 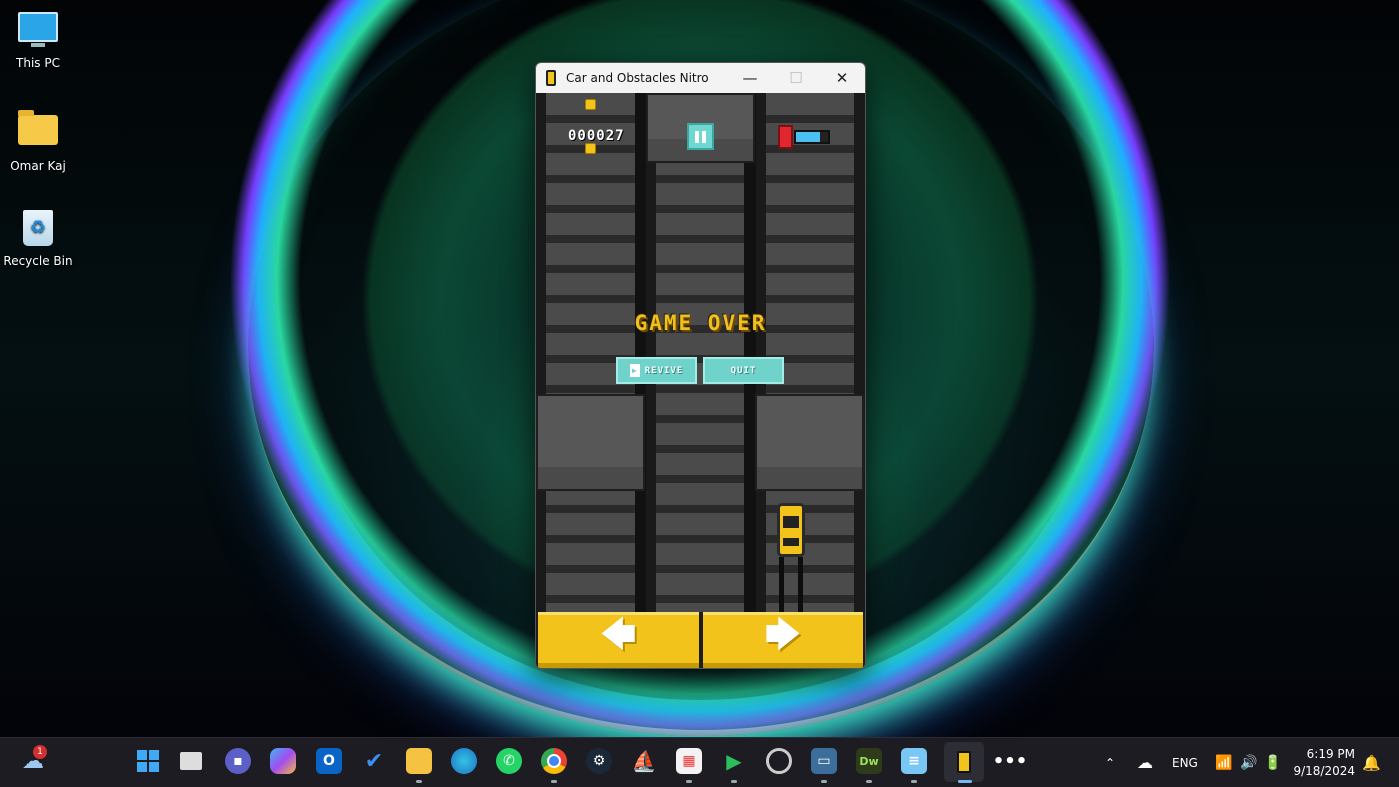 I want to click on onedrive-icon: ☁, so click(x=1145, y=762).